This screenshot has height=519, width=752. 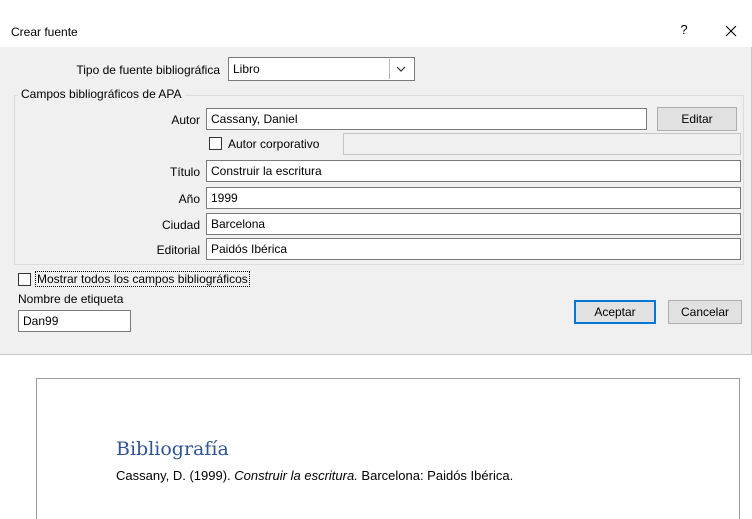 I want to click on entry-title: Construir la escritura., so click(x=296, y=475).